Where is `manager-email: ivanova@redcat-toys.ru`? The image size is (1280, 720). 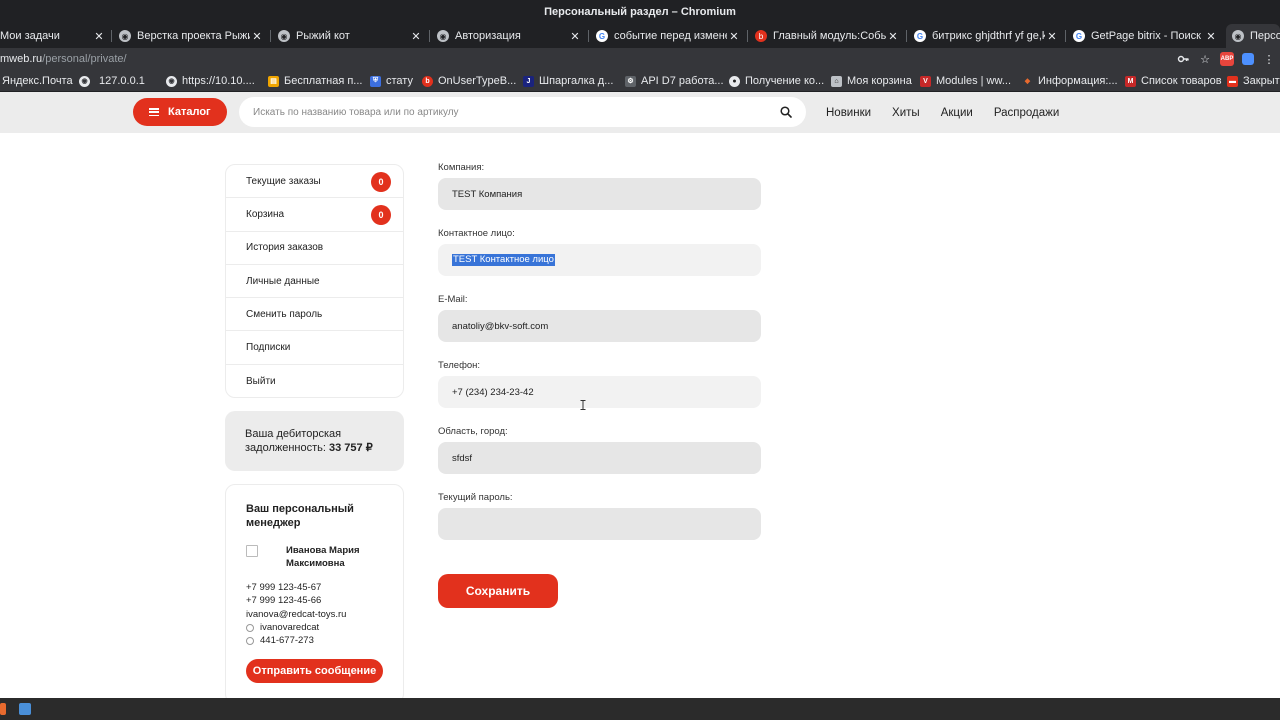 manager-email: ivanova@redcat-toys.ru is located at coordinates (324, 614).